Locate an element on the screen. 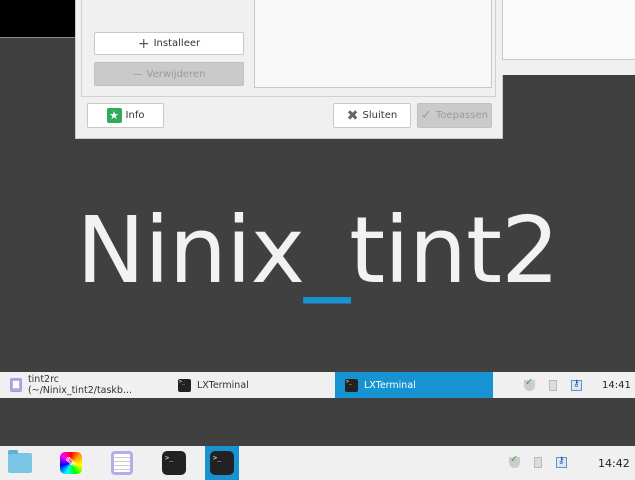  apply-label: Toepassen is located at coordinates (461, 115).